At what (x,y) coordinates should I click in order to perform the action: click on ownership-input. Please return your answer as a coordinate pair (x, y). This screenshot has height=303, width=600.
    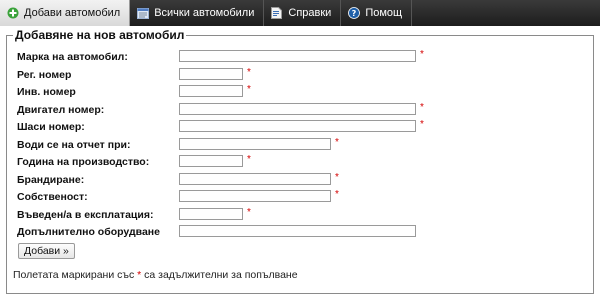
    Looking at the image, I should click on (255, 196).